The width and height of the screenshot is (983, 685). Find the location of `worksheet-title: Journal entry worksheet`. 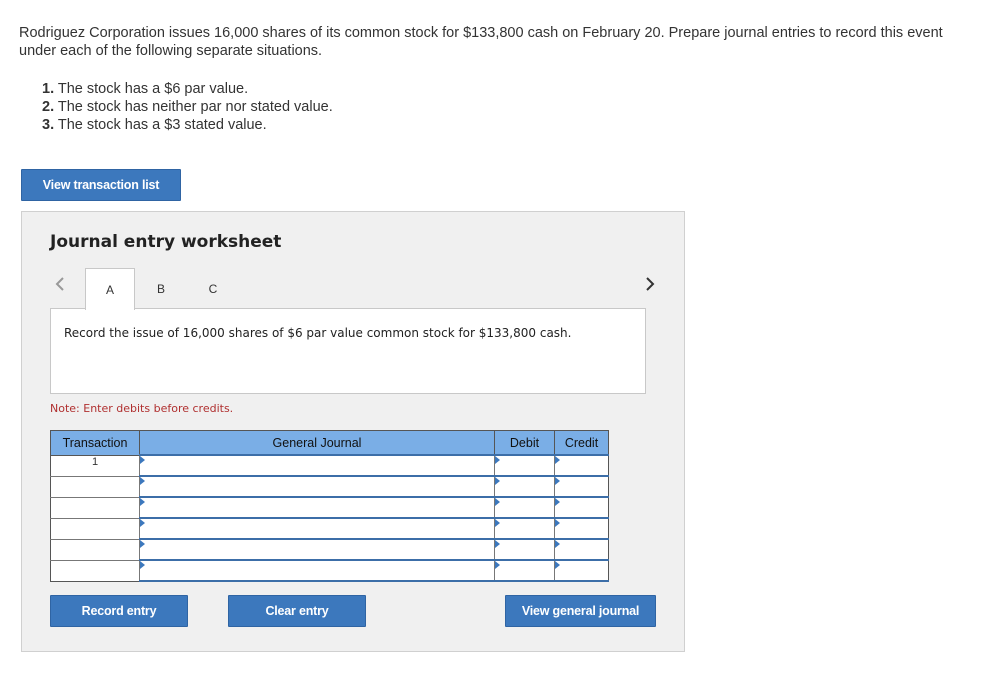

worksheet-title: Journal entry worksheet is located at coordinates (166, 242).